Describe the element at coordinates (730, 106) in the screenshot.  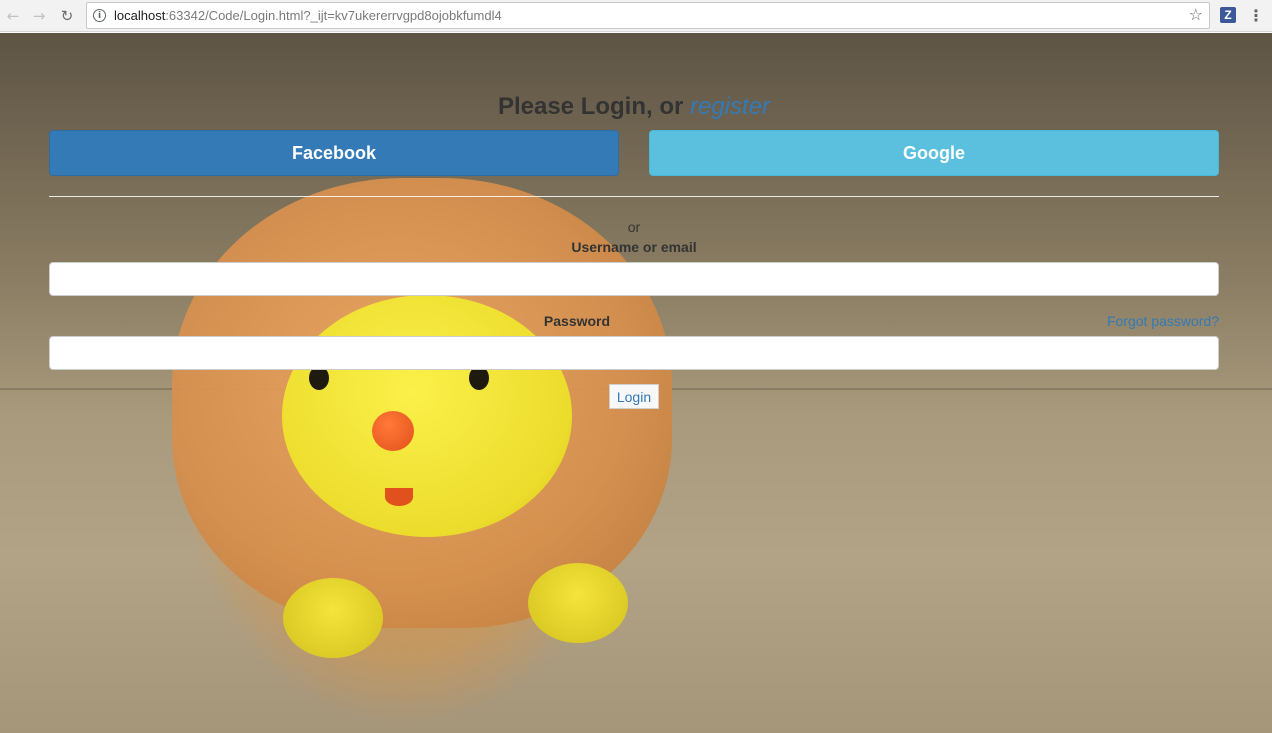
I see `register-link: register` at that location.